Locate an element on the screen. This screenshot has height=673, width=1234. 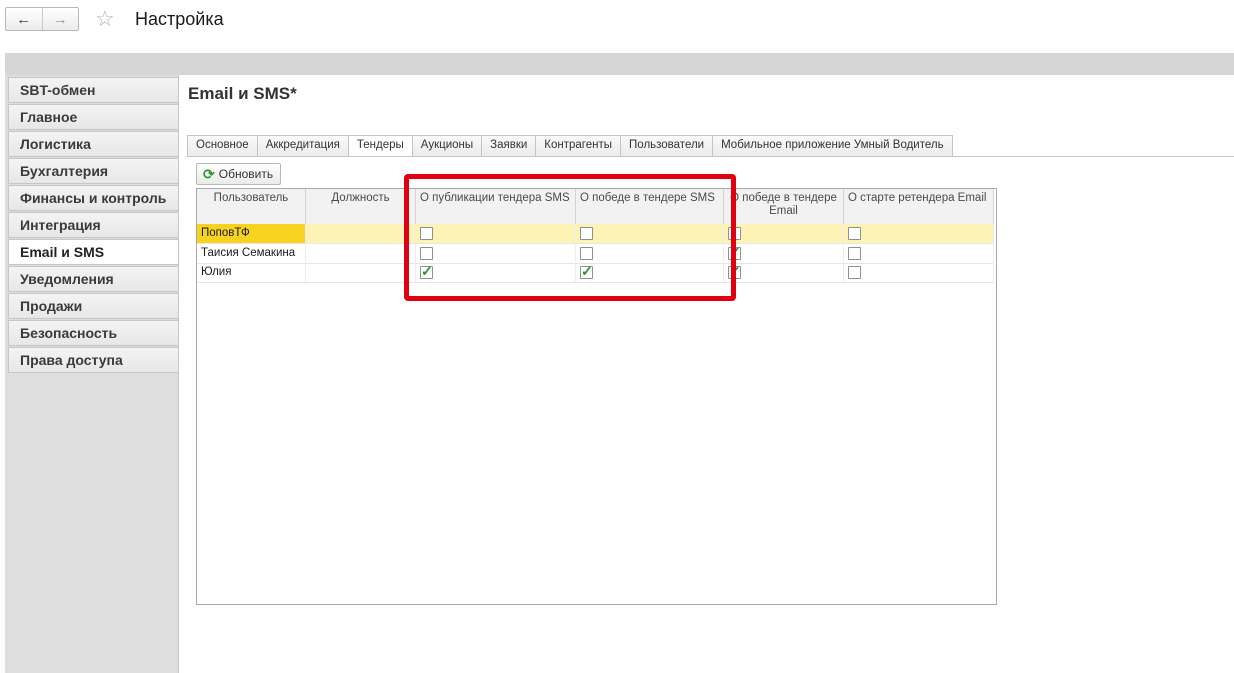
user-cell: ПоповТФ is located at coordinates (251, 233).